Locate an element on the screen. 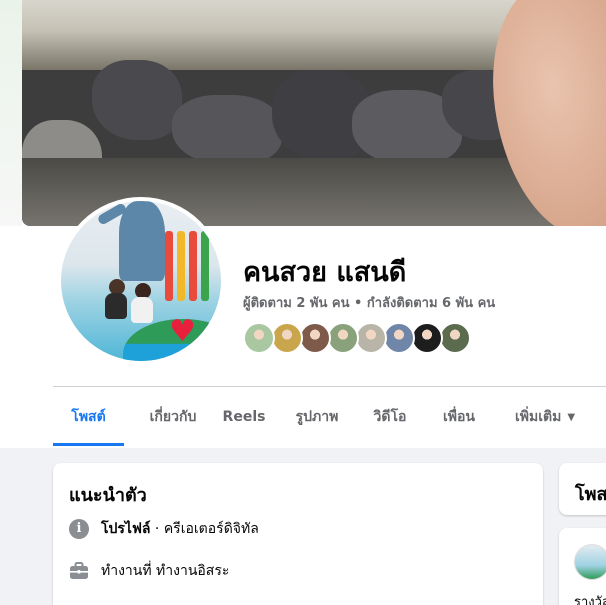 The image size is (606, 605). posts-card-title: โพส is located at coordinates (590, 494).